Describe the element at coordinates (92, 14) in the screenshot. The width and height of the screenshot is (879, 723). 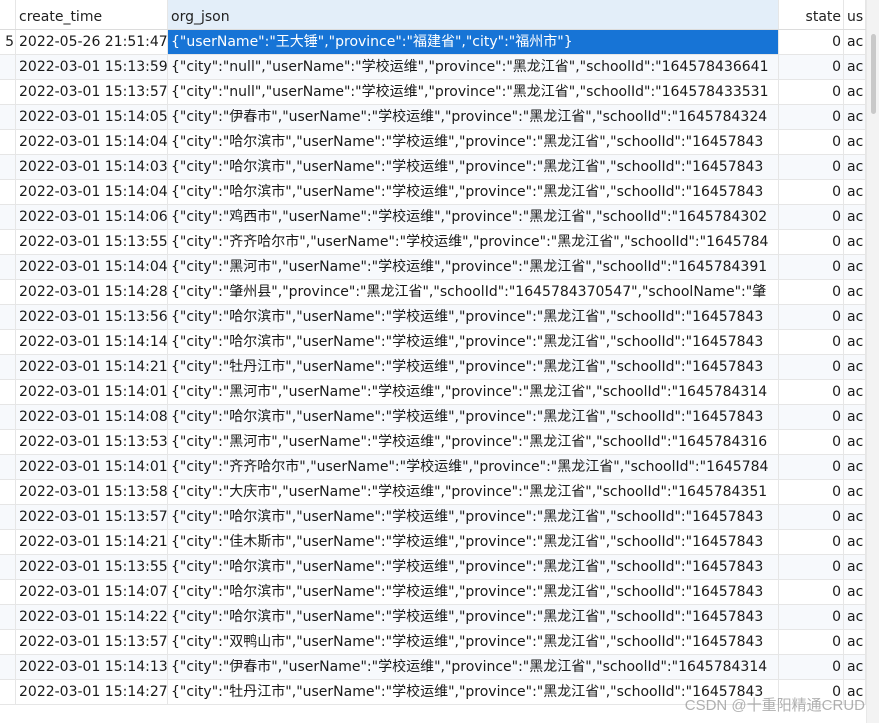
I see `column-header-create-time: create_time` at that location.